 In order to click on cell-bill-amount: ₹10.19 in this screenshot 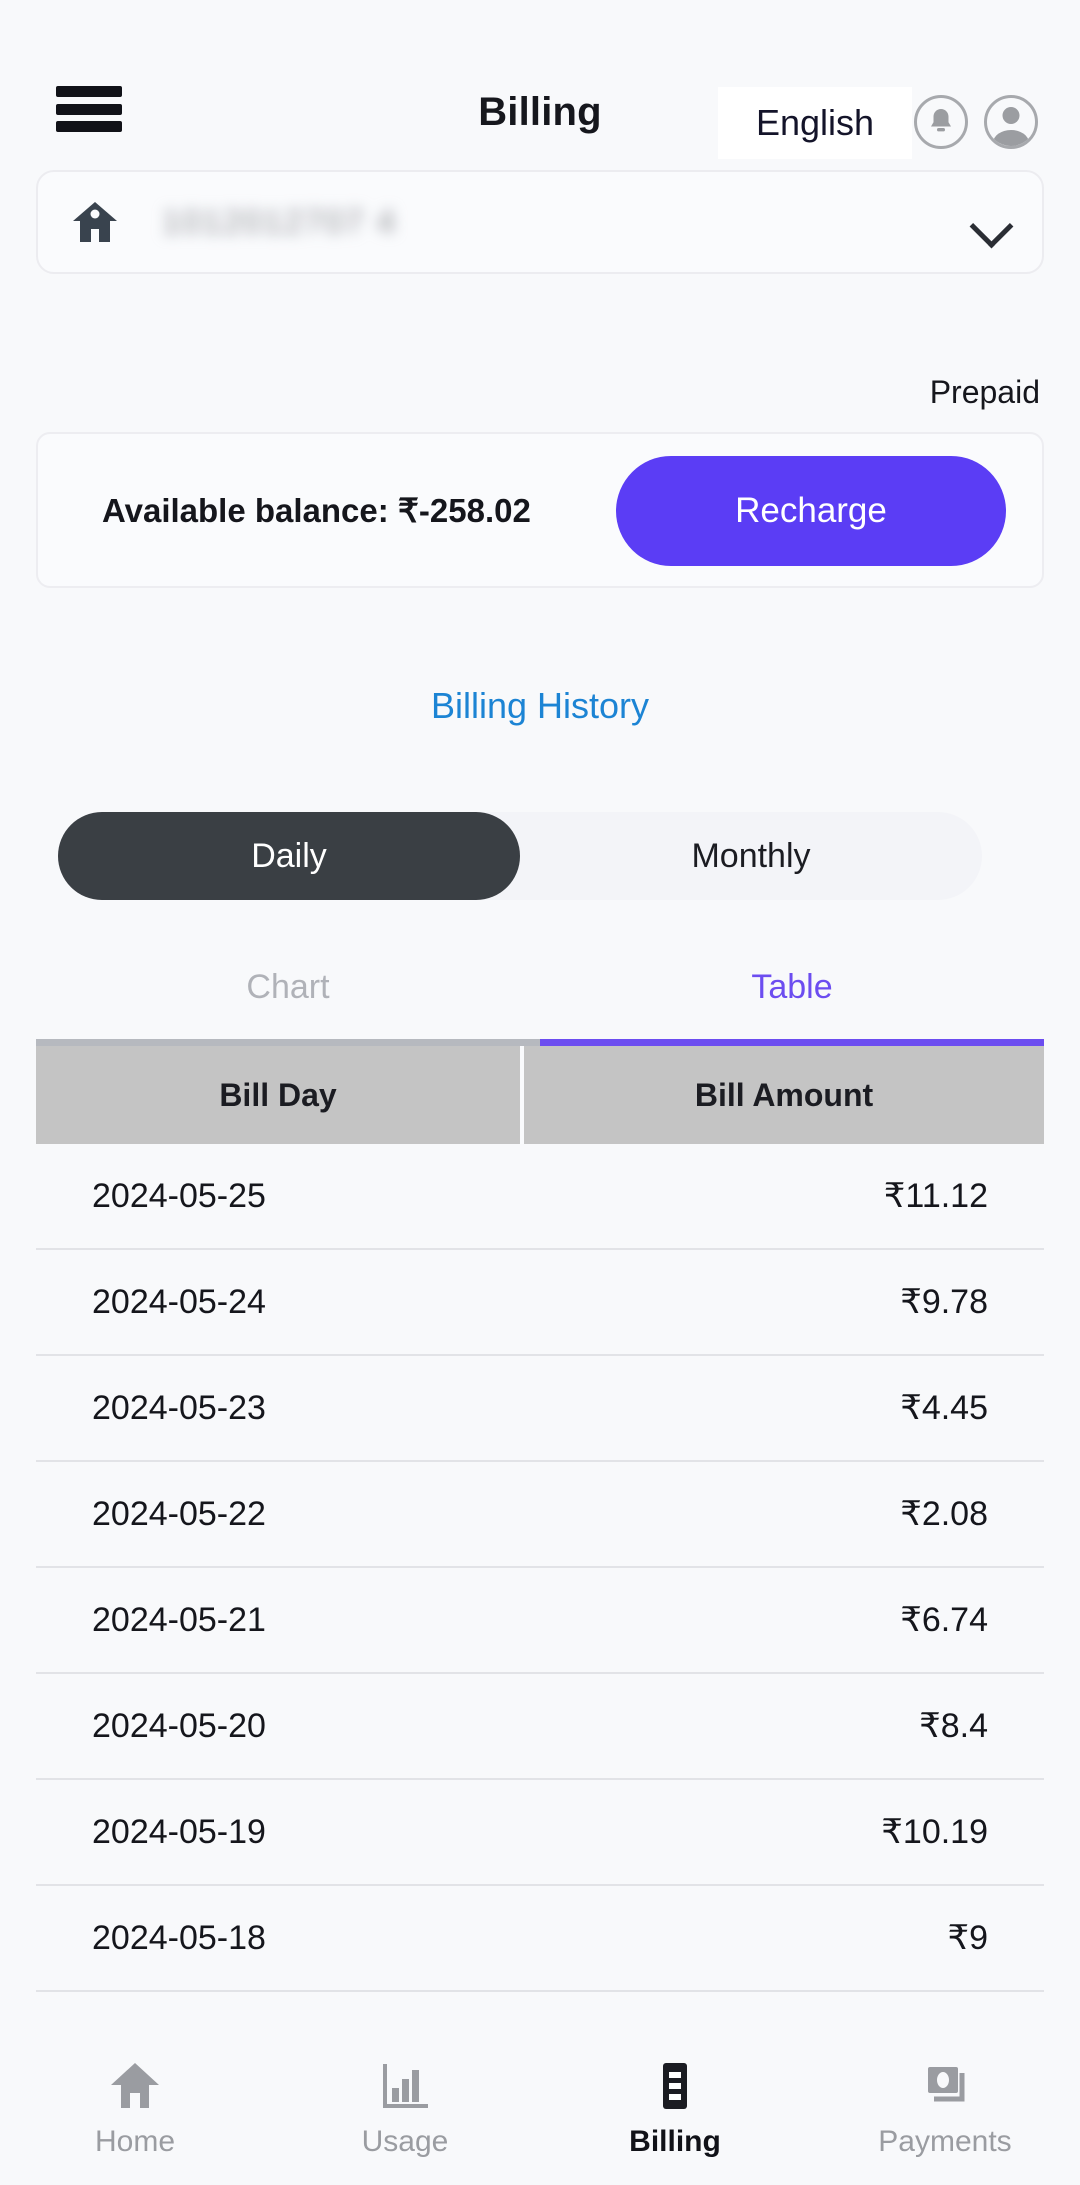, I will do `click(934, 1832)`.